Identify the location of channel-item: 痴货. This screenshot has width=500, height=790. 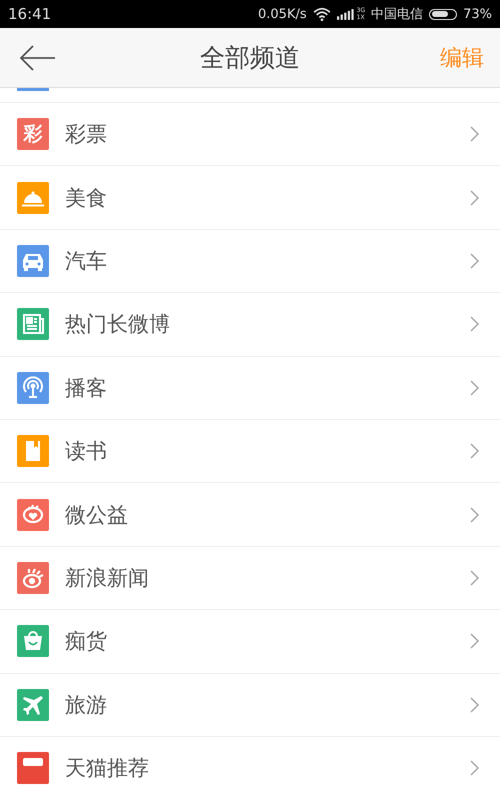
(250, 642).